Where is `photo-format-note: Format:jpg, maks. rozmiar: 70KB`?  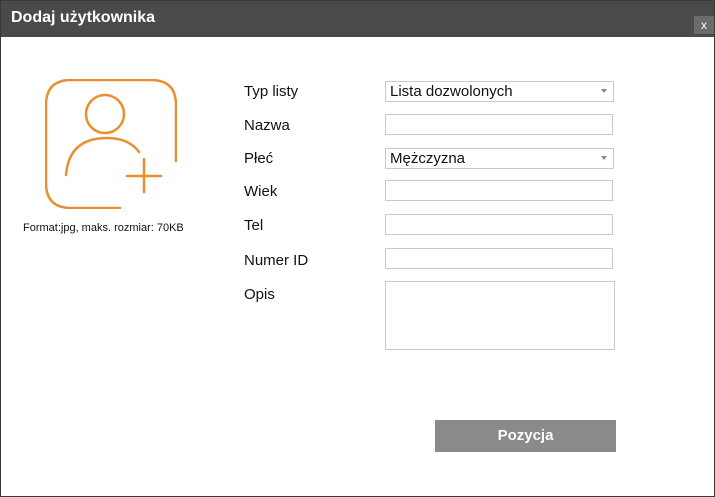 photo-format-note: Format:jpg, maks. rozmiar: 70KB is located at coordinates (103, 228).